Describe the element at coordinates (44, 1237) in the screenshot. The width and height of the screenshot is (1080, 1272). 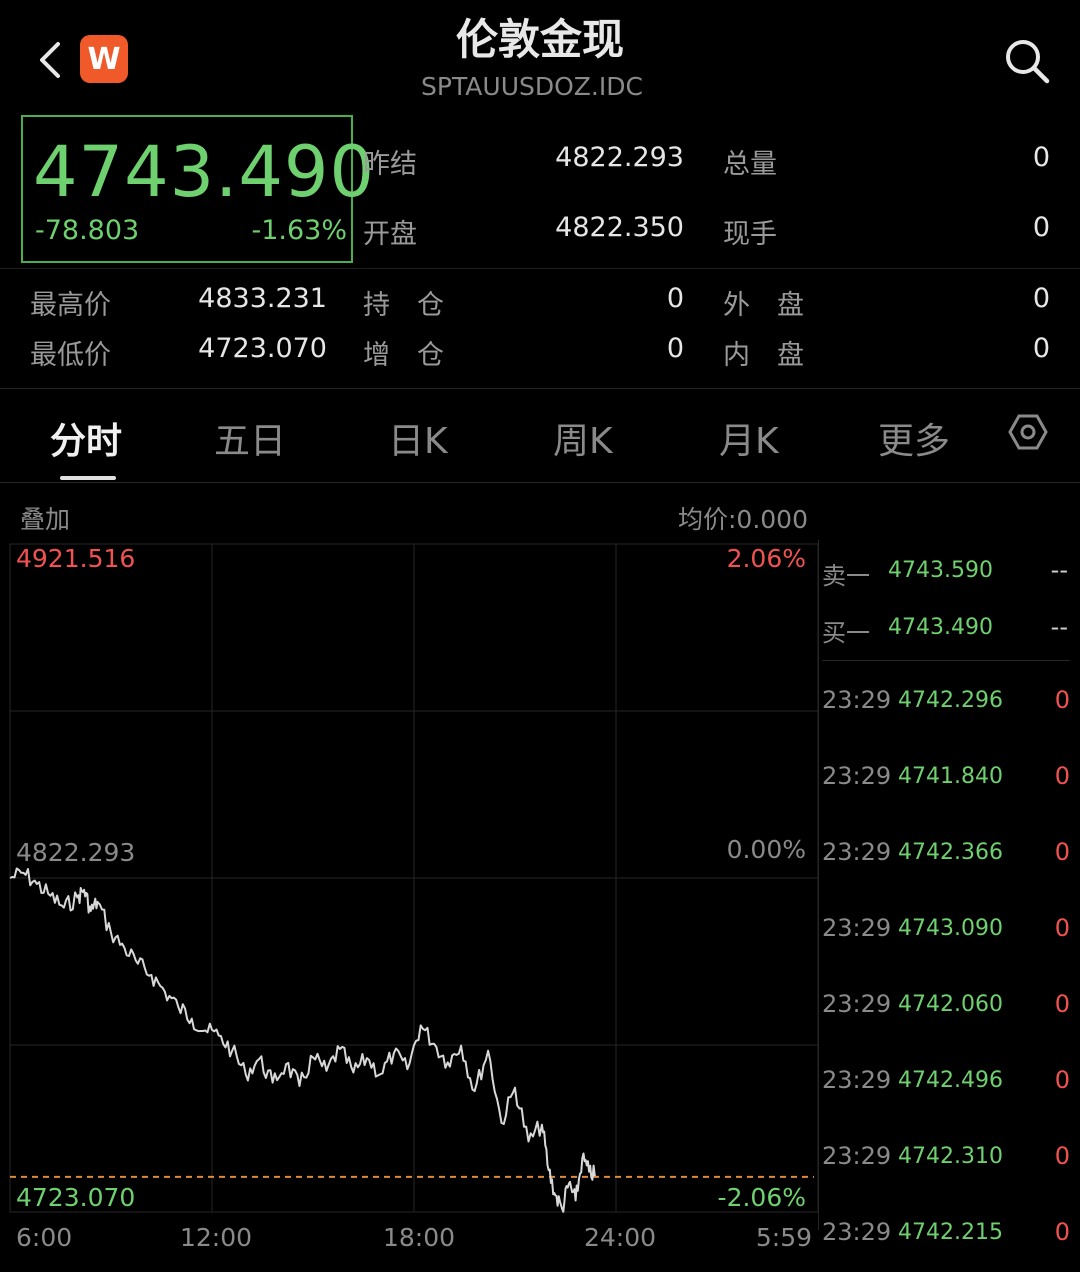
I see `x-tick-label: 6:00` at that location.